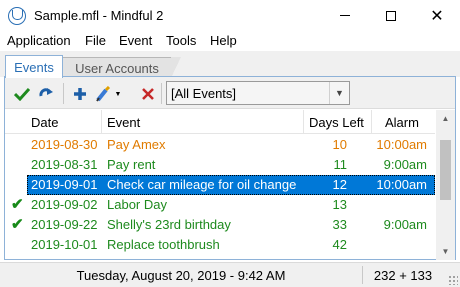 This screenshot has height=287, width=460. Describe the element at coordinates (339, 184) in the screenshot. I see `cell-days-left: 12` at that location.